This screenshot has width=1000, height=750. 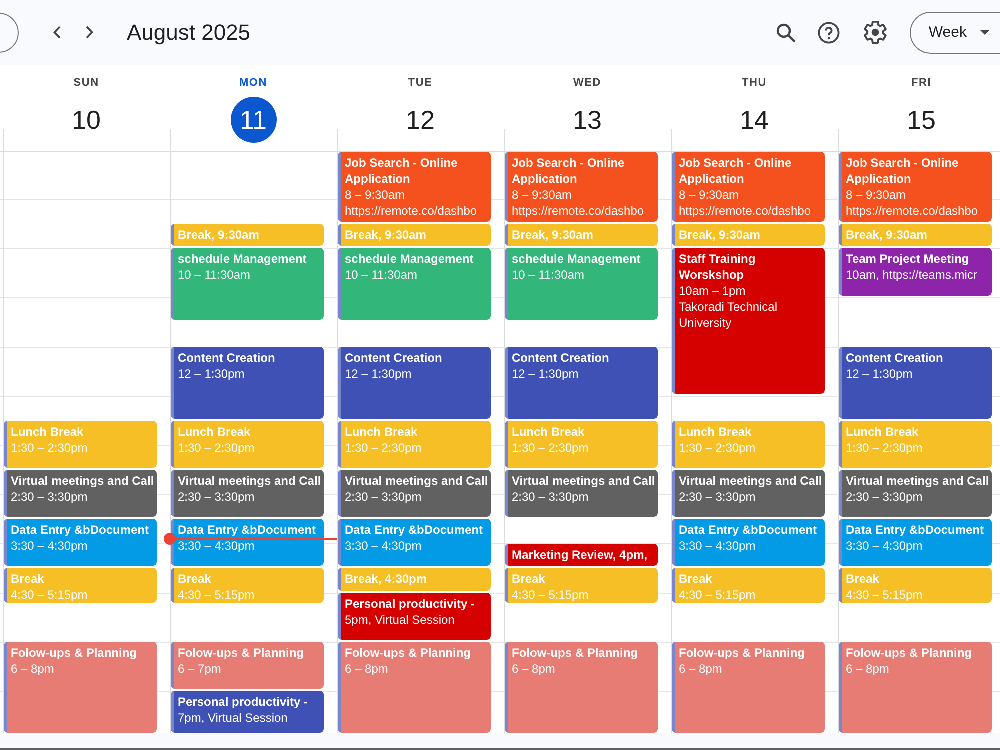 What do you see at coordinates (410, 604) in the screenshot?
I see `event-title: Personal productivity -` at bounding box center [410, 604].